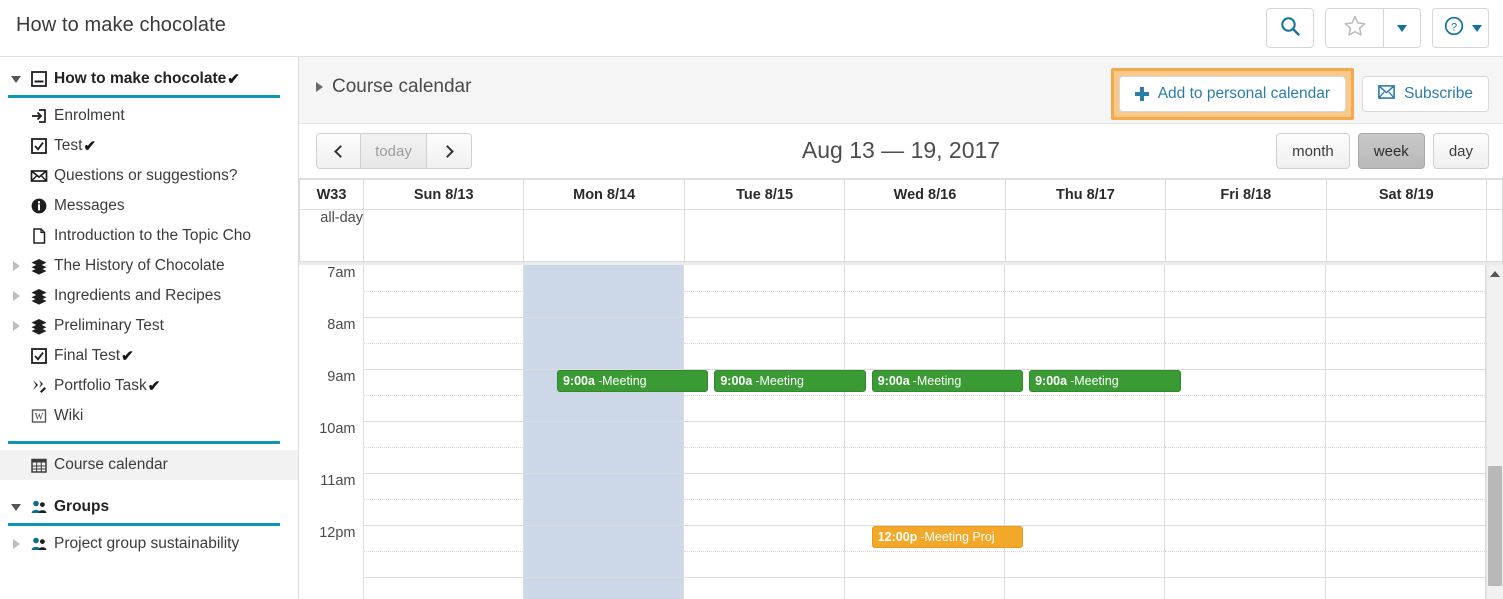 The height and width of the screenshot is (599, 1503). I want to click on scrollbar-thumb, so click(1495, 526).